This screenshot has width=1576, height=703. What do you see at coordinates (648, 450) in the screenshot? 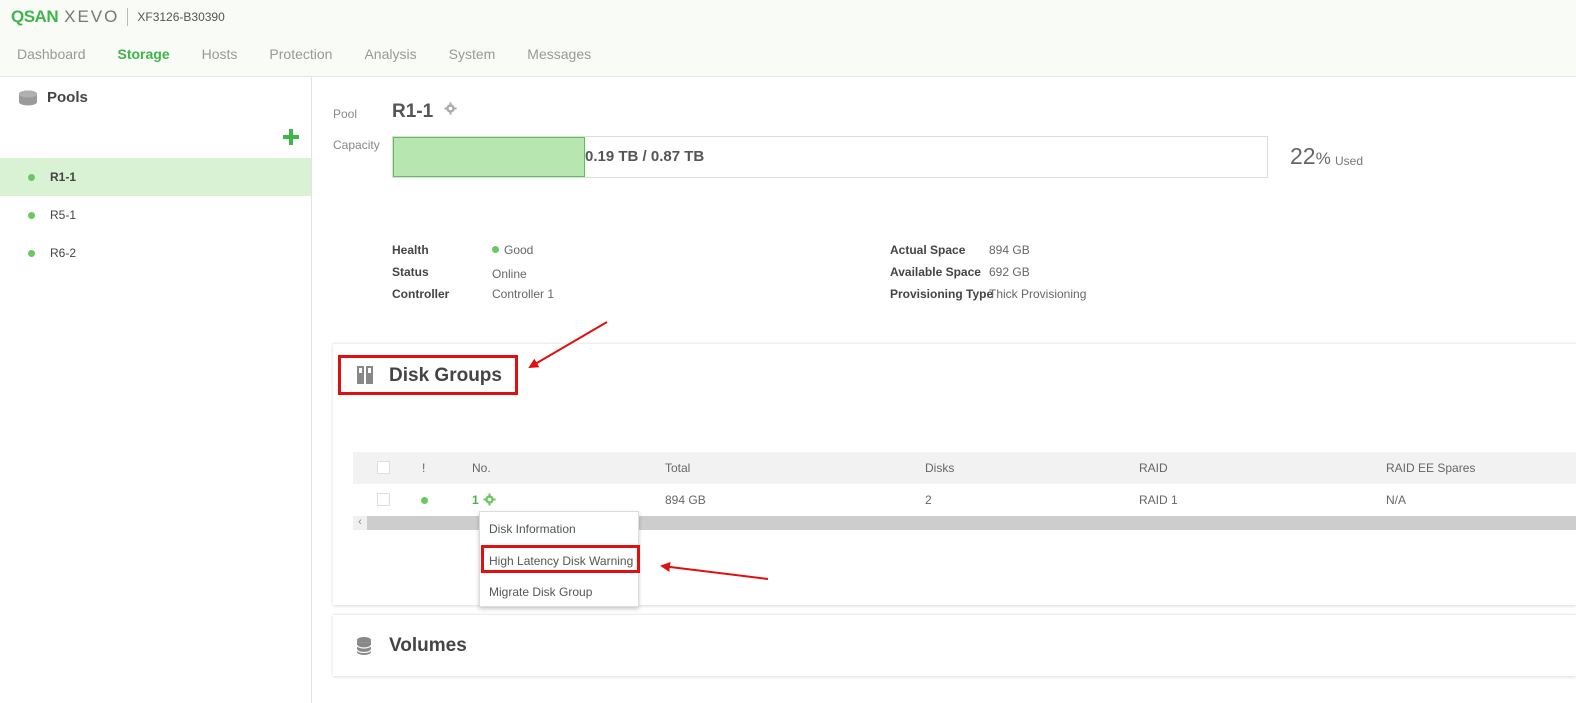
I see `annotation-arrows` at bounding box center [648, 450].